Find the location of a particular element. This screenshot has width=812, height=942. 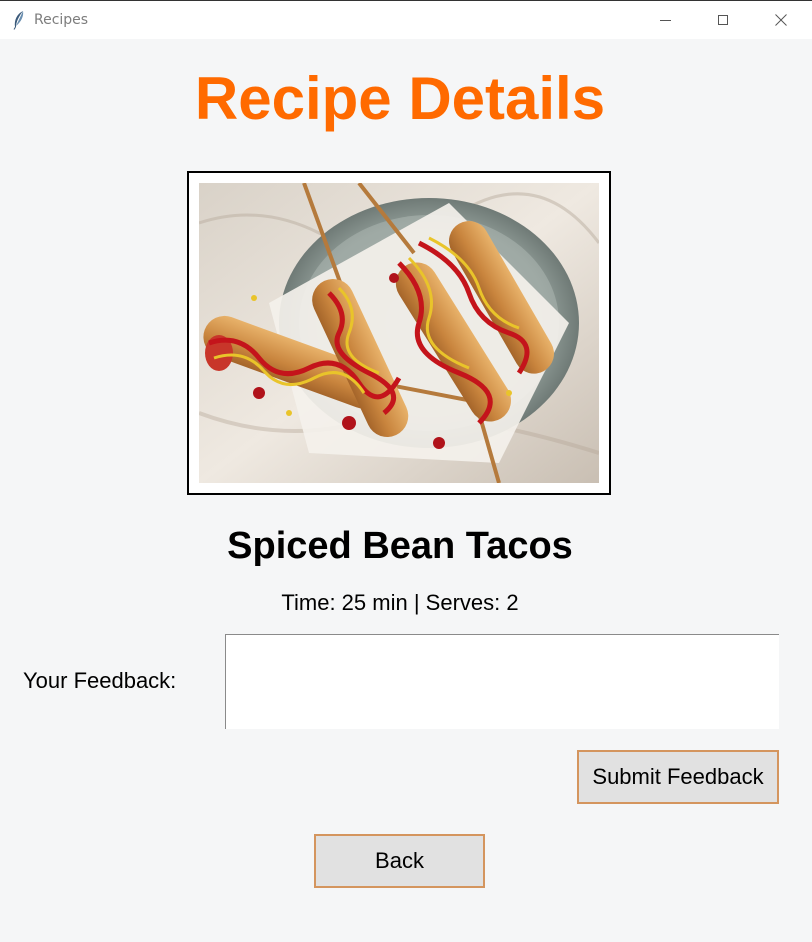

close-button is located at coordinates (781, 20).